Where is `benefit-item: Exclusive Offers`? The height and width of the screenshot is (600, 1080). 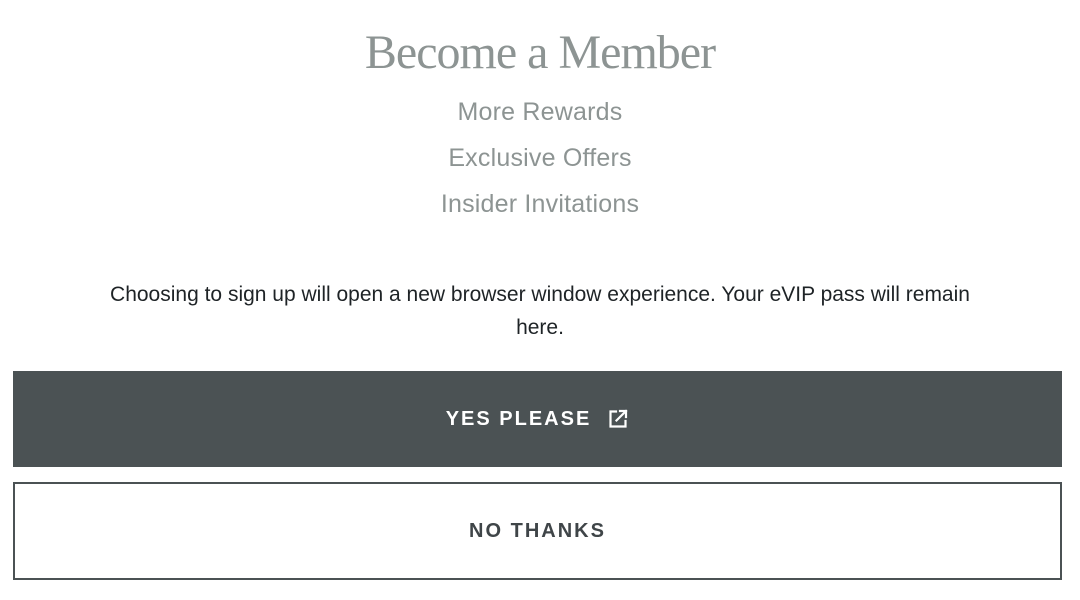 benefit-item: Exclusive Offers is located at coordinates (540, 158).